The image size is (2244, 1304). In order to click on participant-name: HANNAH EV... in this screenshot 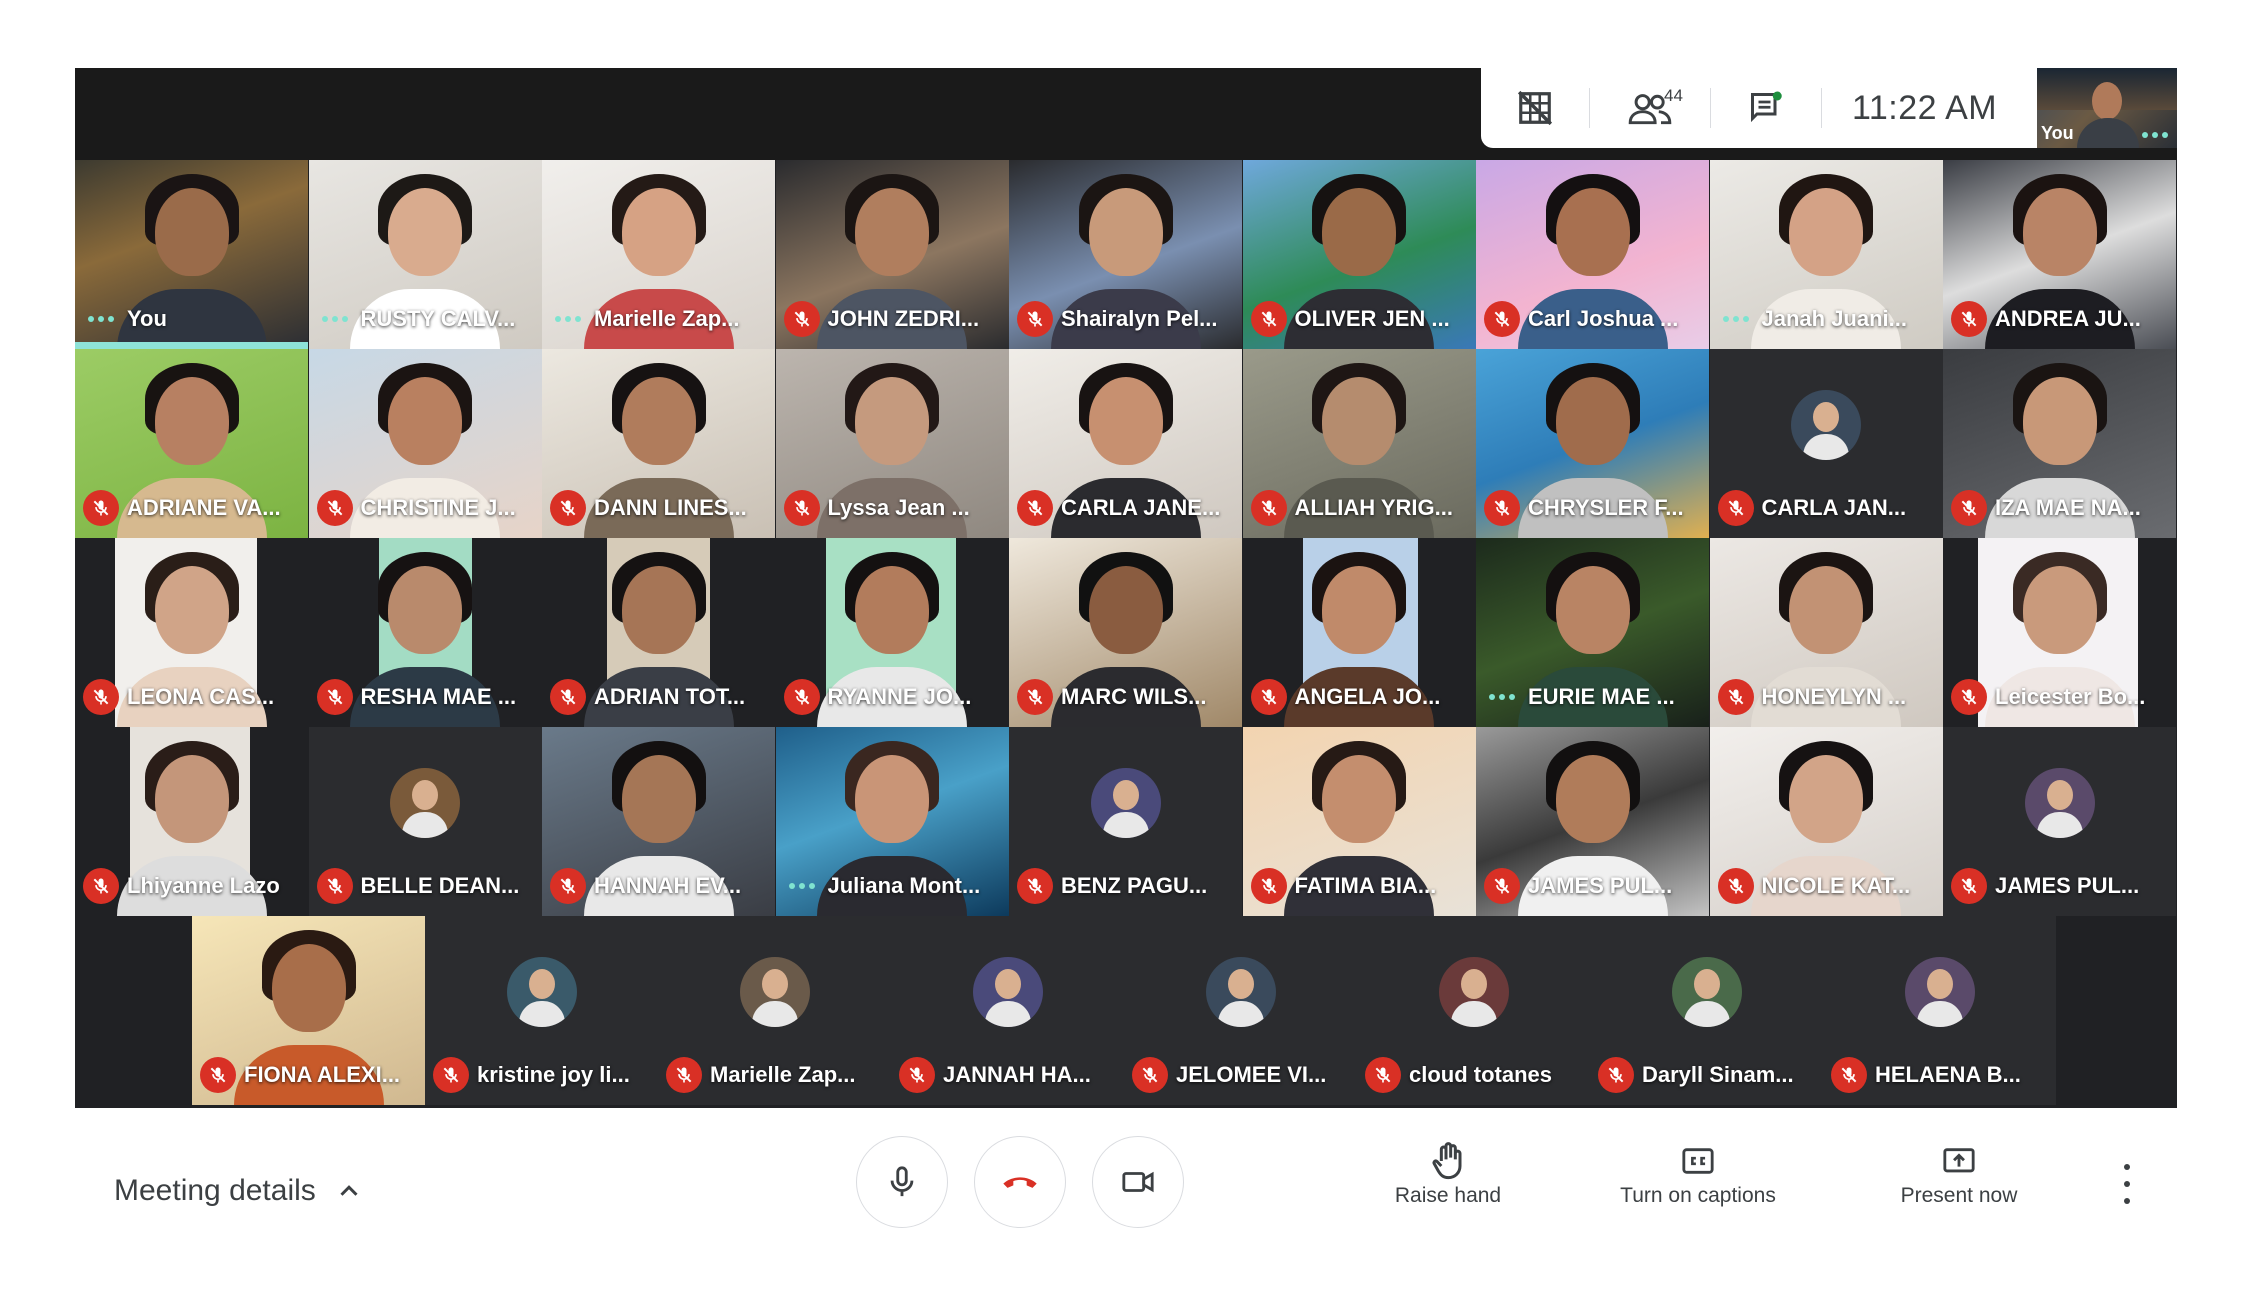, I will do `click(668, 885)`.